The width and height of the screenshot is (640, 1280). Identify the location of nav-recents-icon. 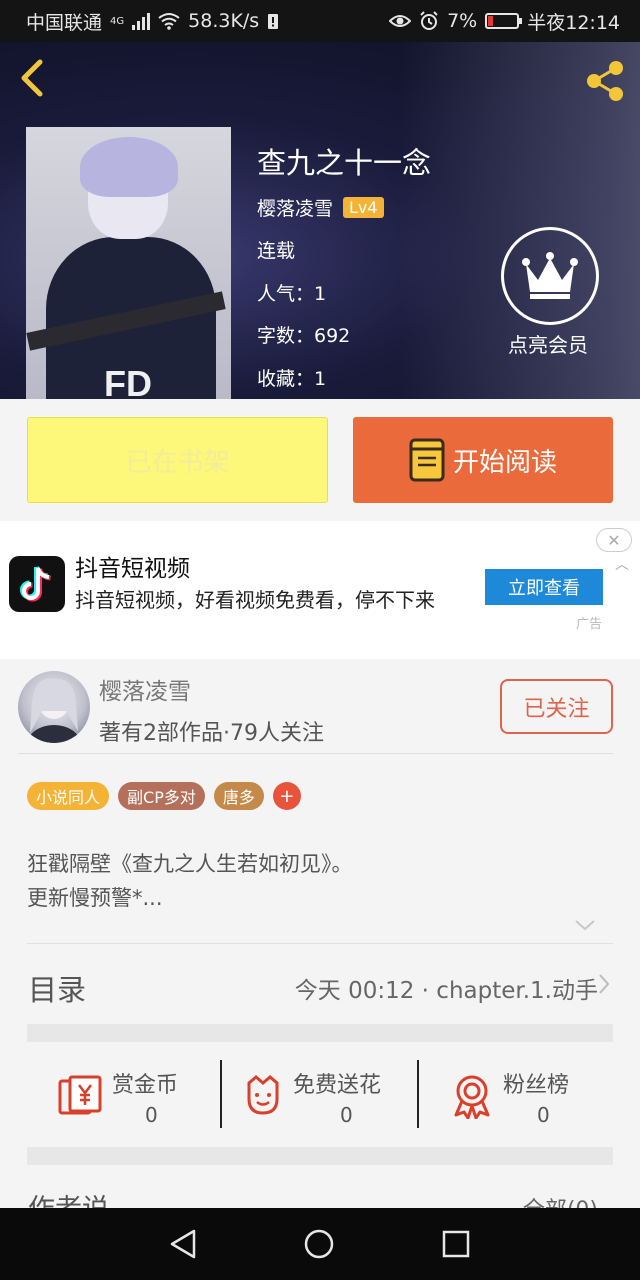
(456, 1244).